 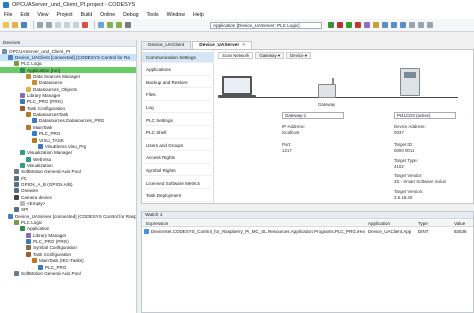 What do you see at coordinates (178, 70) in the screenshot?
I see `settings-nav-item: Applications` at bounding box center [178, 70].